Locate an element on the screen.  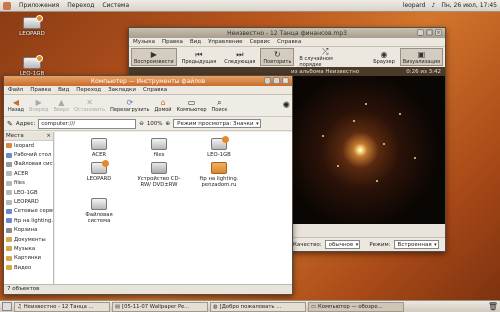
visualization-area is located at coordinates (368, 150).